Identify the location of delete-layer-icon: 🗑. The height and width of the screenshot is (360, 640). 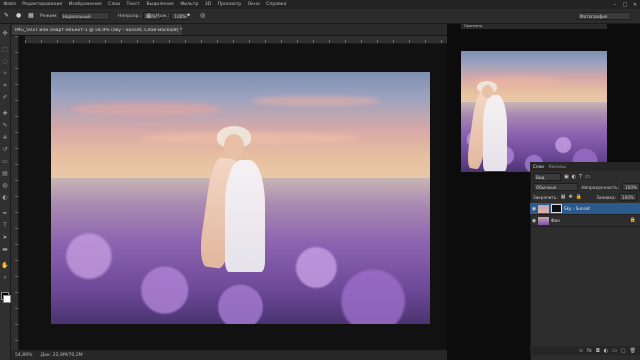
(633, 351).